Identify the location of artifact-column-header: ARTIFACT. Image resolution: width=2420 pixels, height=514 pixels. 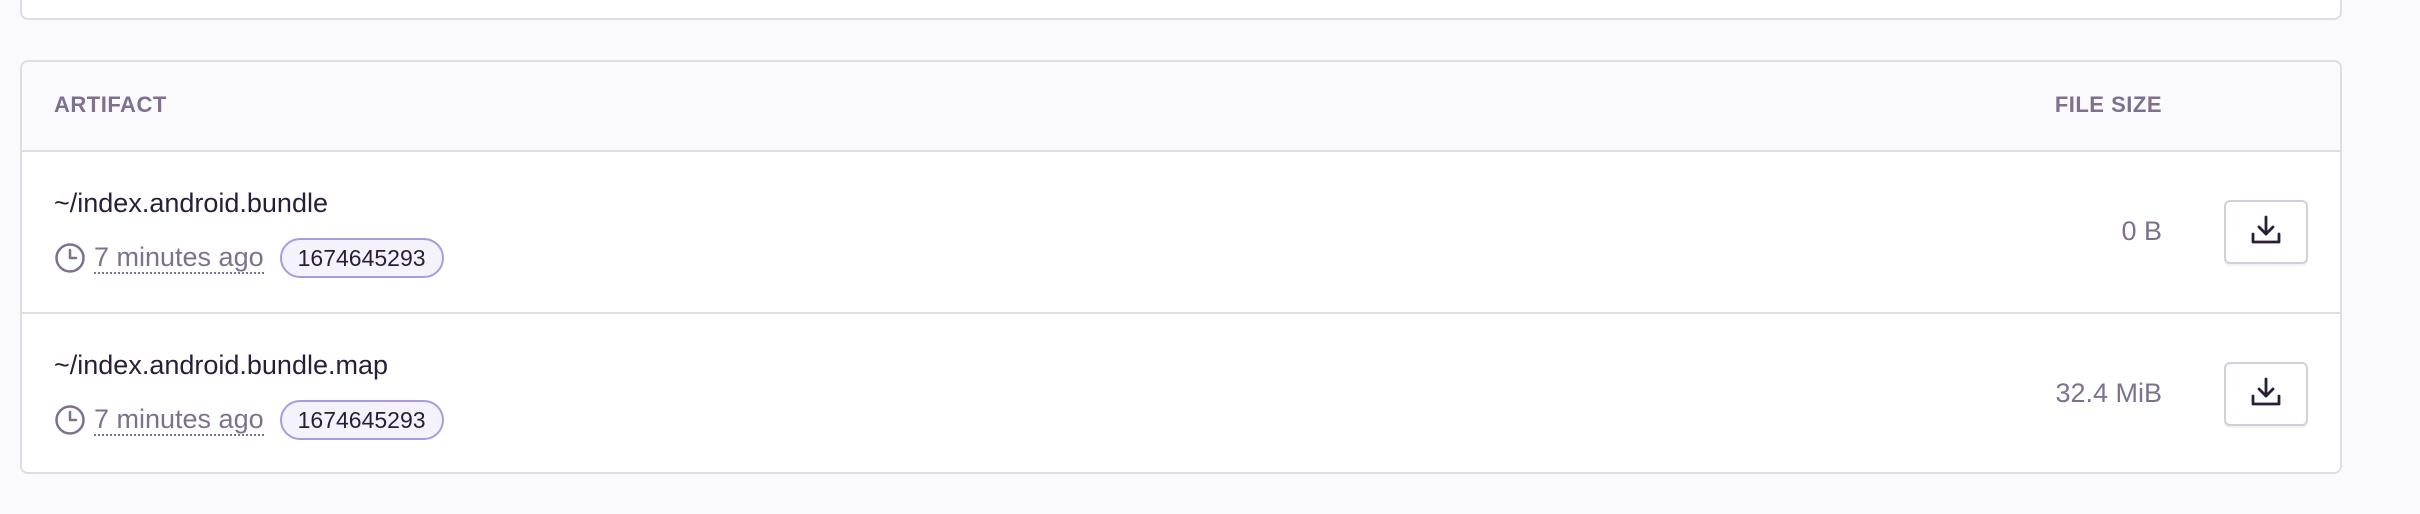
(110, 104).